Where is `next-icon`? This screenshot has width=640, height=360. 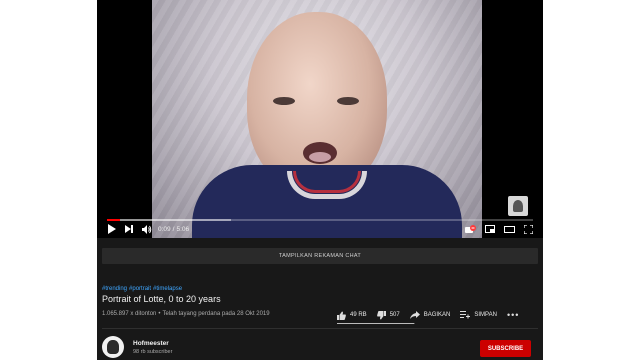 next-icon is located at coordinates (129, 229).